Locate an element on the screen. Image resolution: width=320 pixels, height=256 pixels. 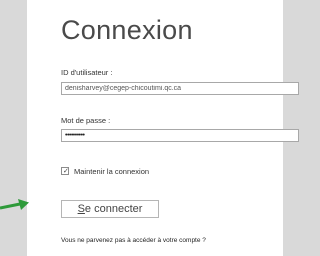
password-field: •••••••••• is located at coordinates (180, 135).